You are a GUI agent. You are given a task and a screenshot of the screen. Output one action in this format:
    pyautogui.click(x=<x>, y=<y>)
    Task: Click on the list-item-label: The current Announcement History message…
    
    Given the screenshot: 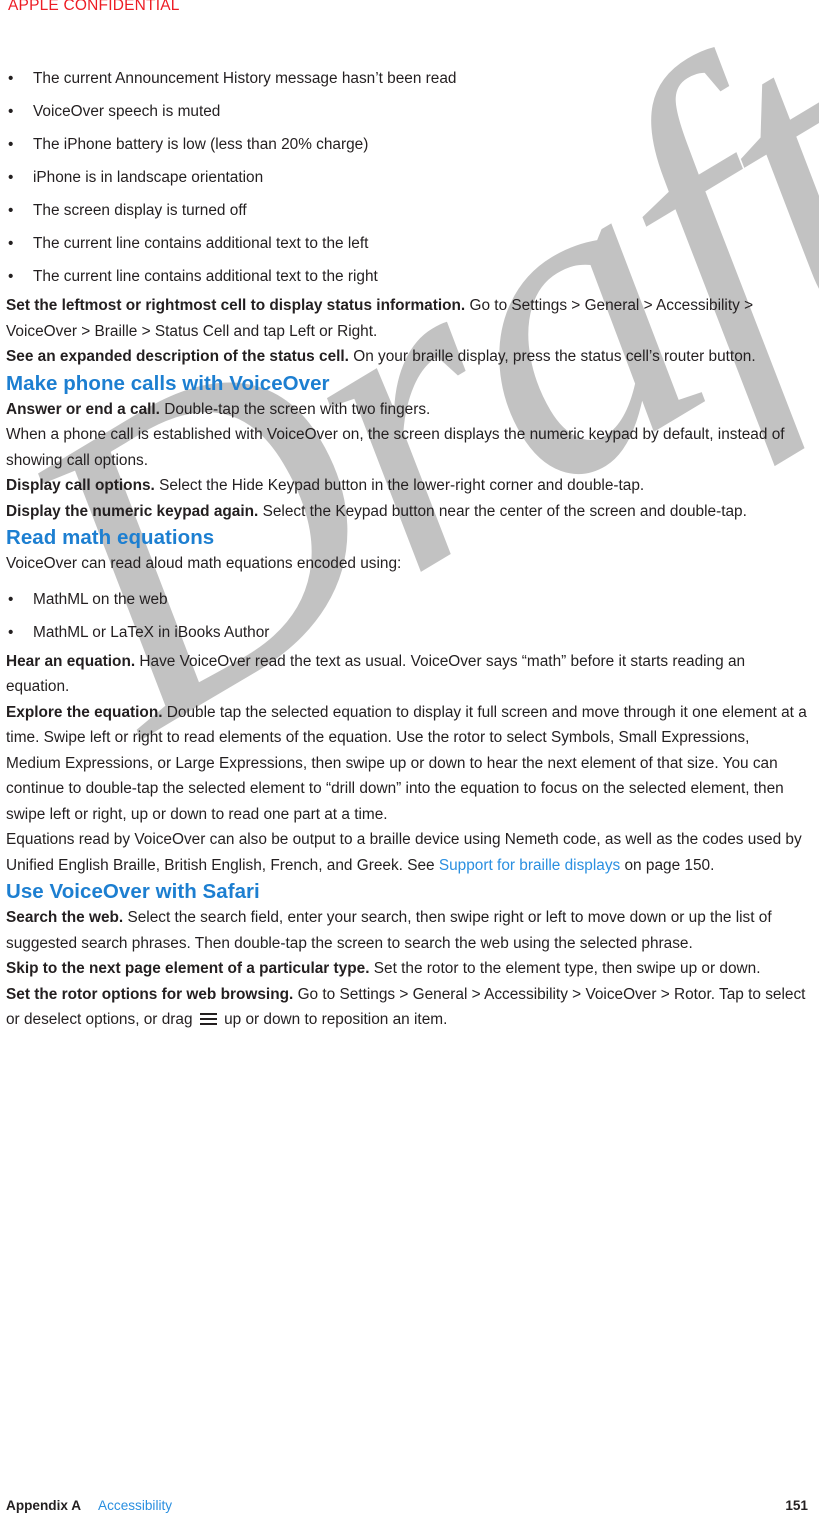 What is the action you would take?
    pyautogui.click(x=245, y=78)
    